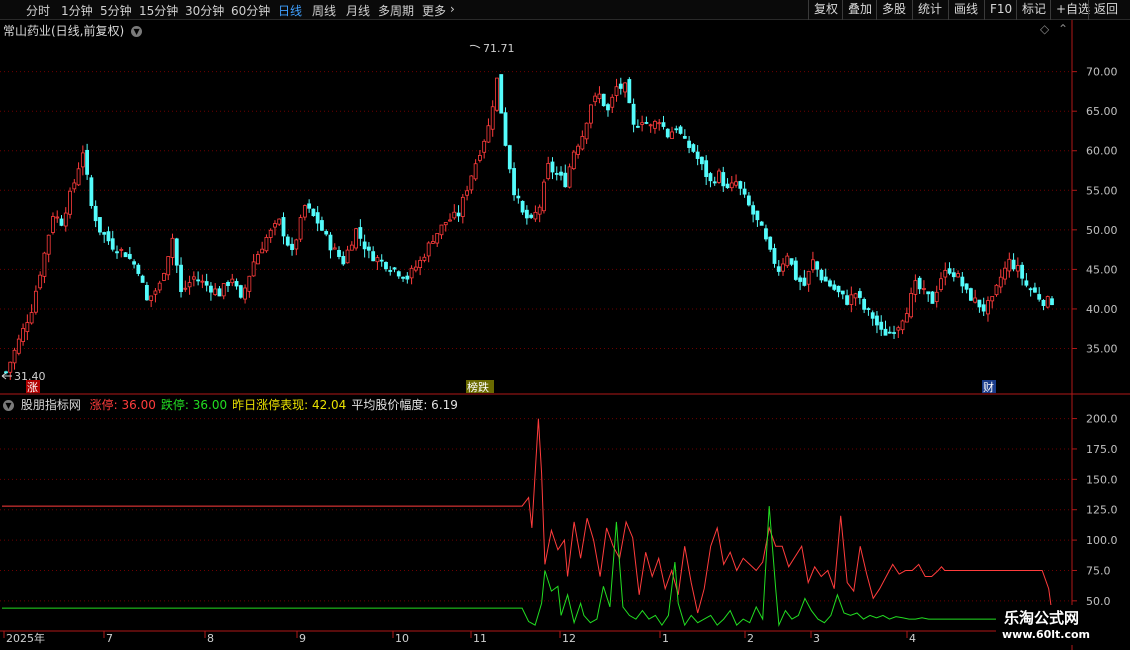 The height and width of the screenshot is (650, 1130). What do you see at coordinates (77, 10) in the screenshot?
I see `period-tab-1: 1分钟` at bounding box center [77, 10].